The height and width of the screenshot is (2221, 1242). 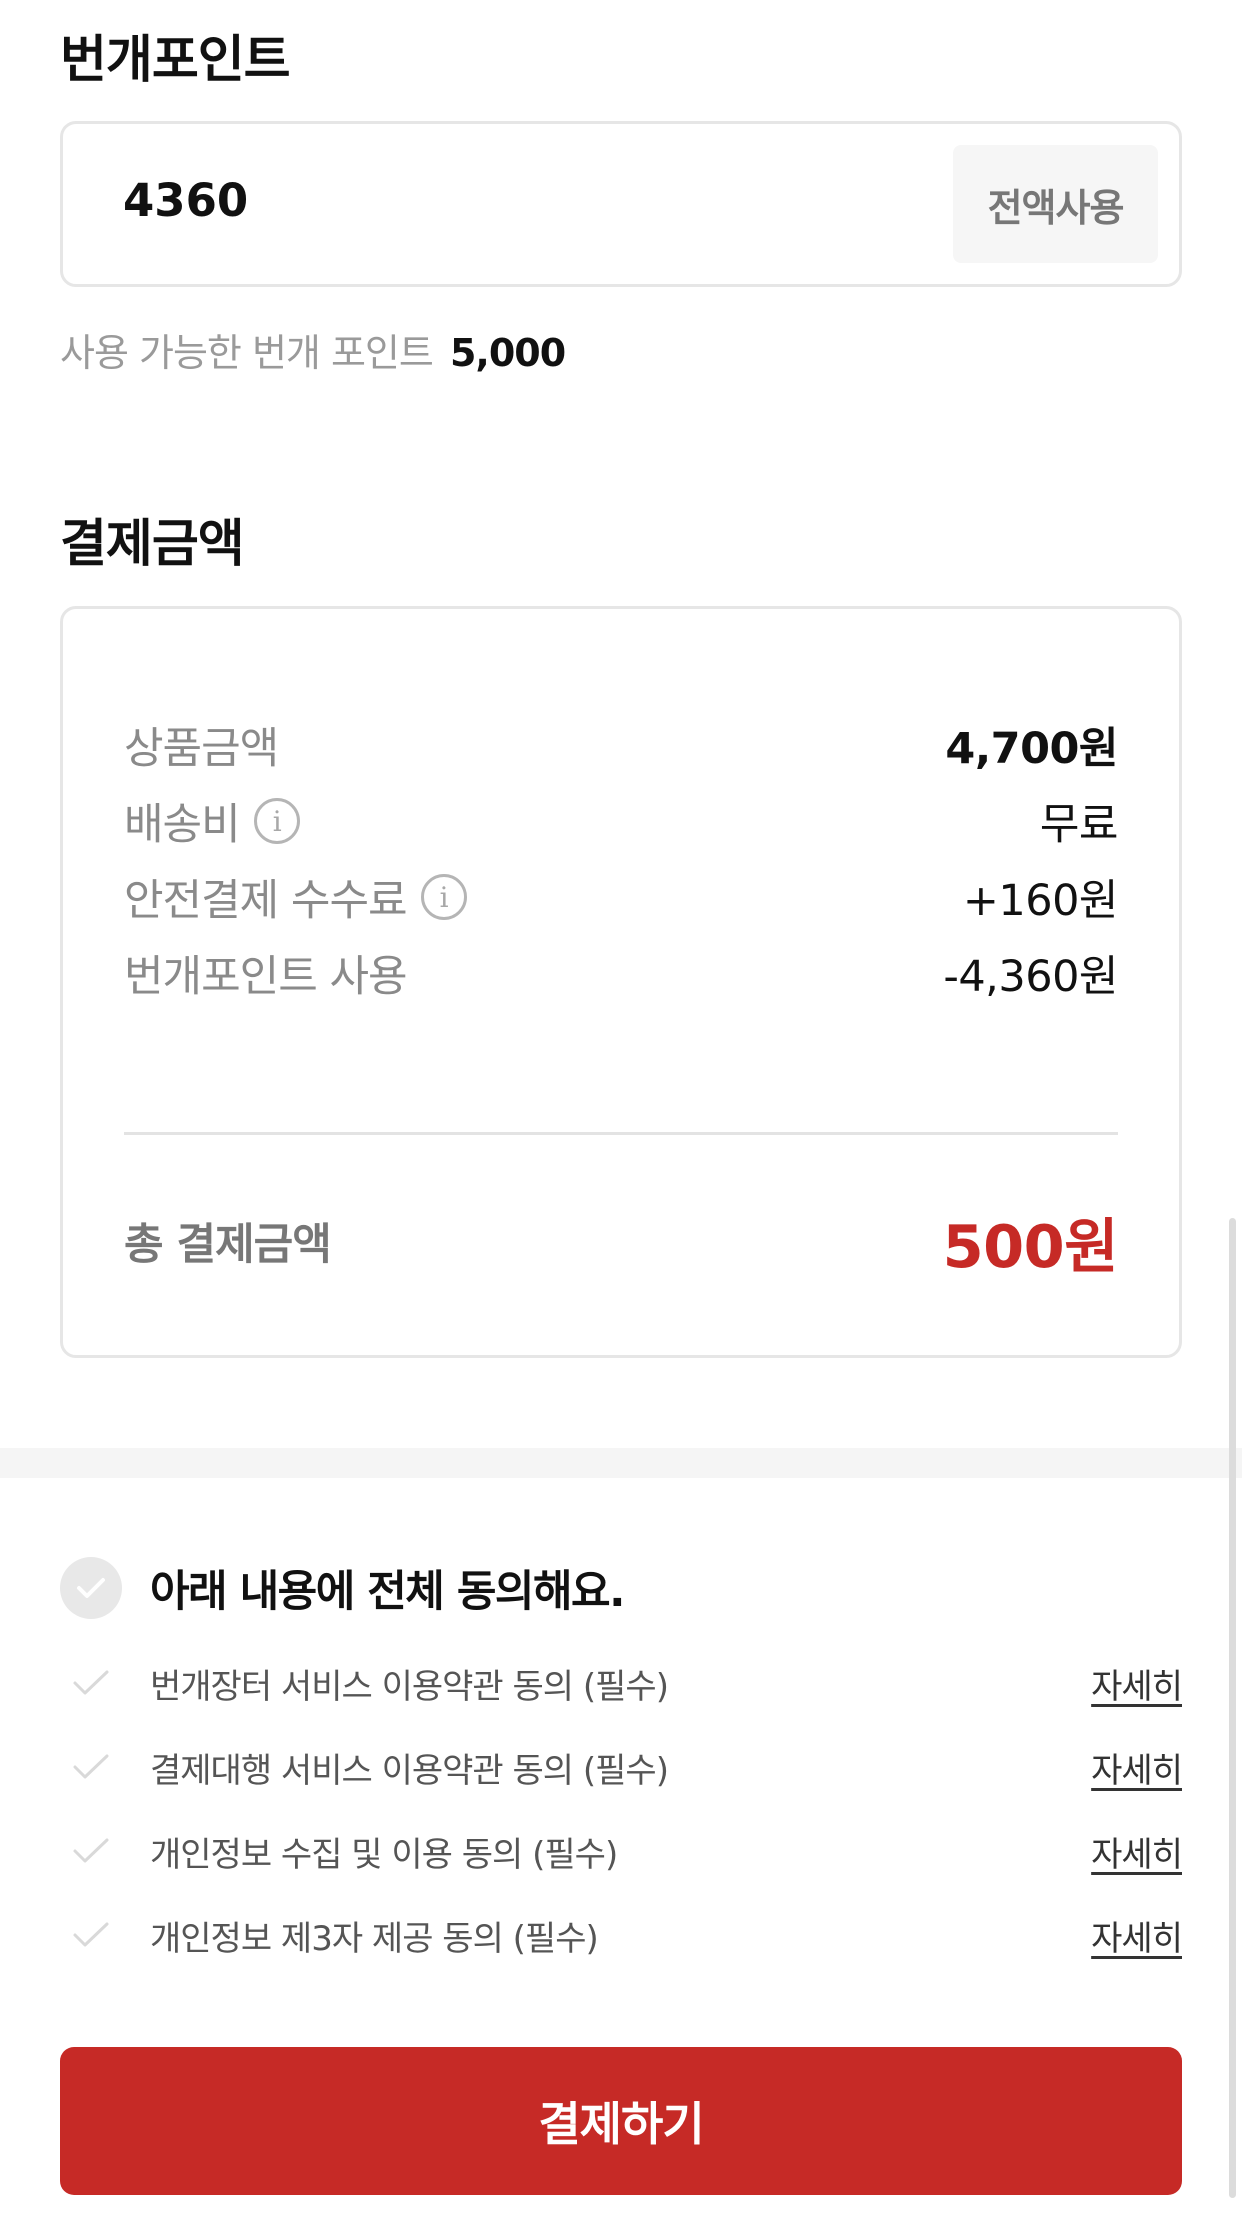 What do you see at coordinates (175, 60) in the screenshot?
I see `points-section-title: 번개포인트` at bounding box center [175, 60].